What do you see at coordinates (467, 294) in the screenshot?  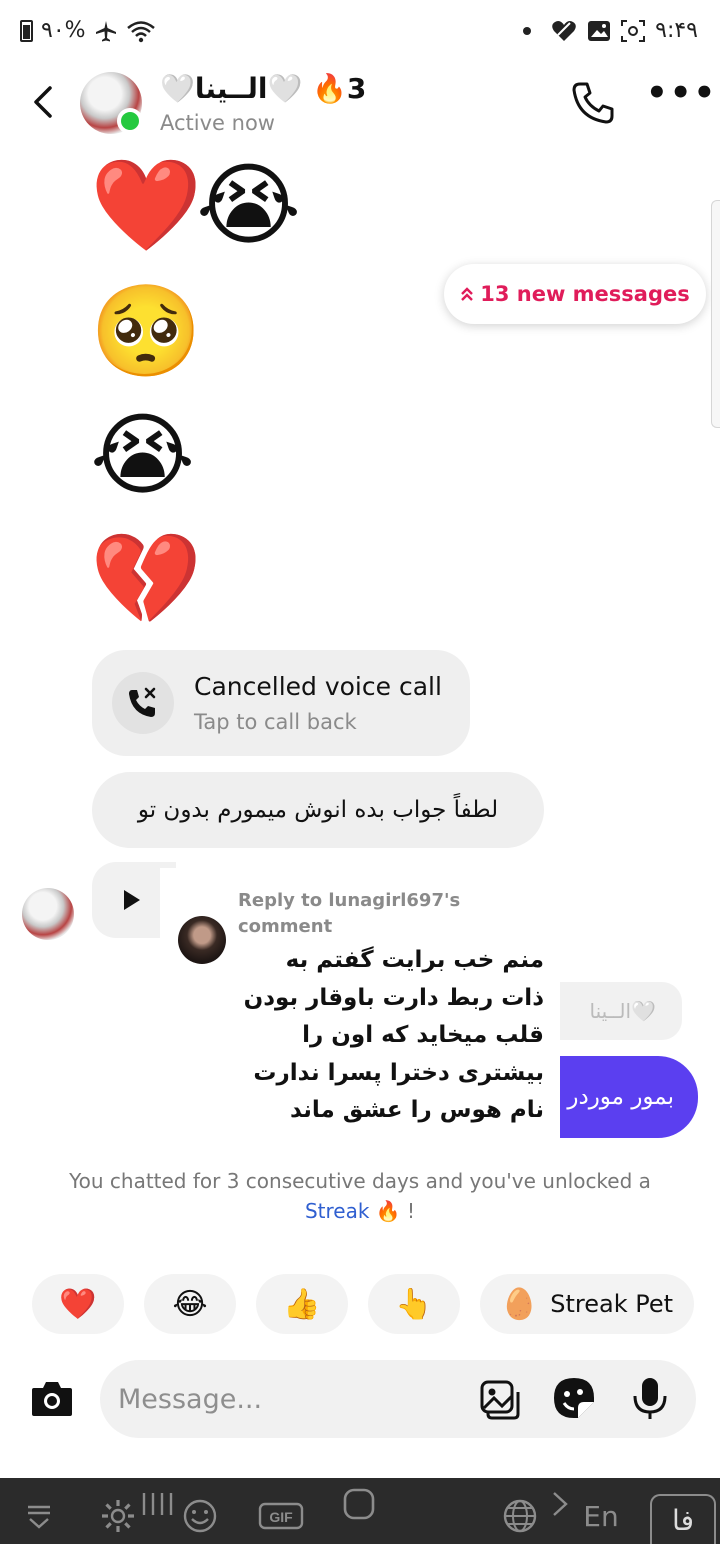 I see `double-chevron-up-icon` at bounding box center [467, 294].